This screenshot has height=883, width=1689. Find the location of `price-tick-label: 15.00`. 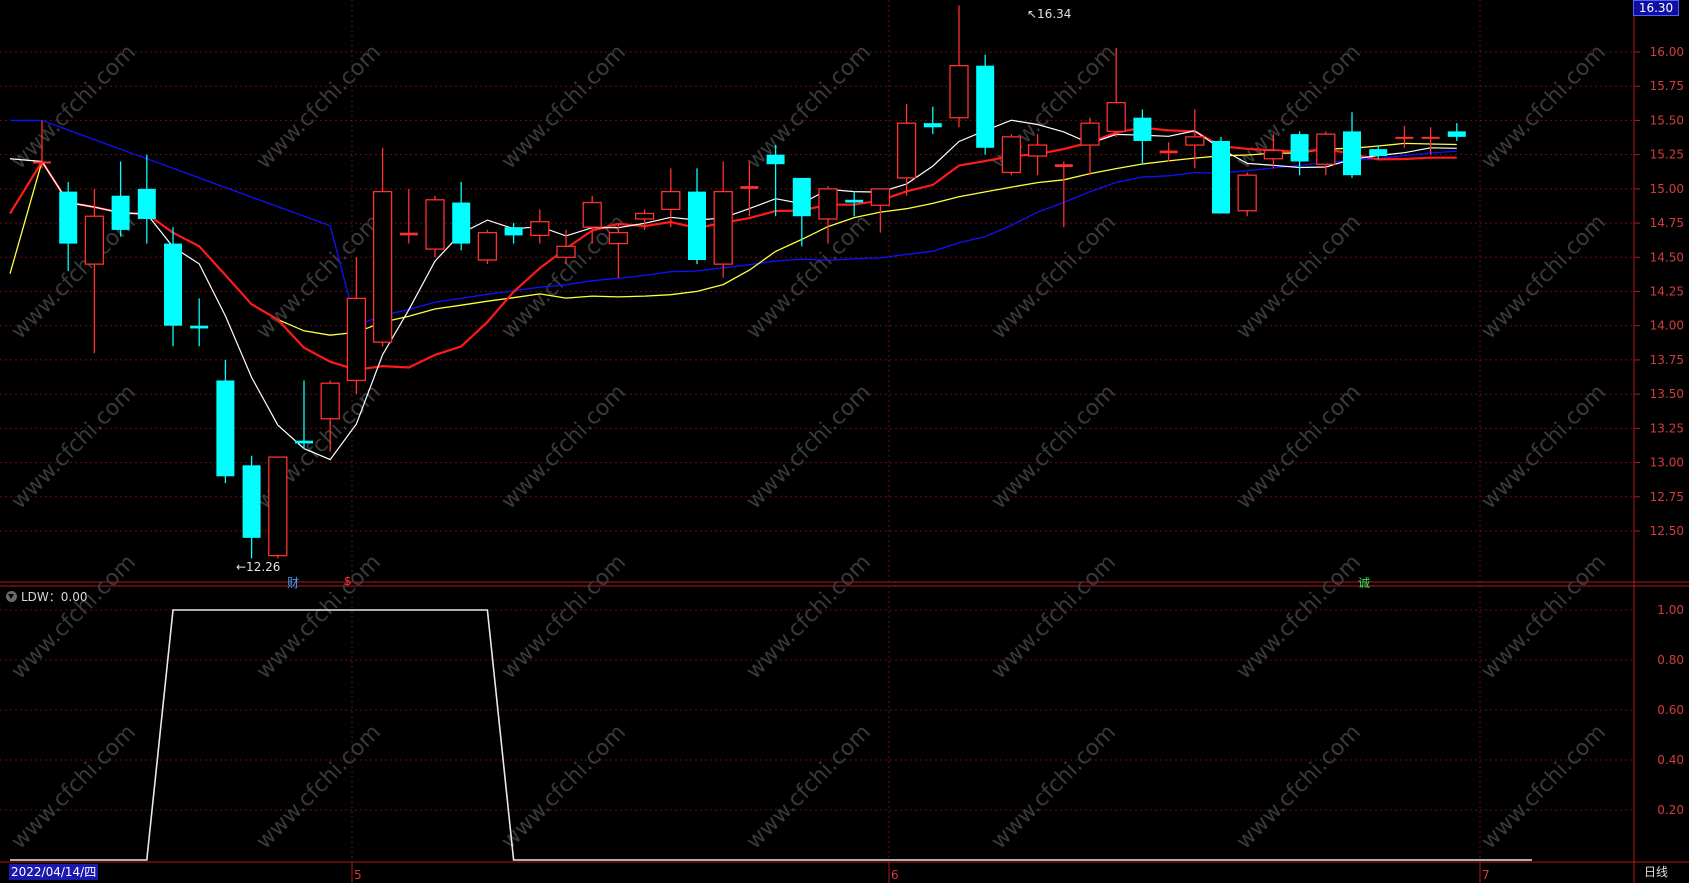

price-tick-label: 15.00 is located at coordinates (1667, 189).